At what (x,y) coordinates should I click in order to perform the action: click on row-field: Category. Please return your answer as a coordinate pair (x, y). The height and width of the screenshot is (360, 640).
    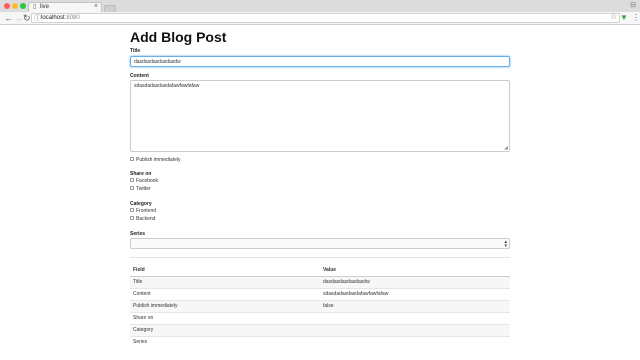
    Looking at the image, I should click on (225, 329).